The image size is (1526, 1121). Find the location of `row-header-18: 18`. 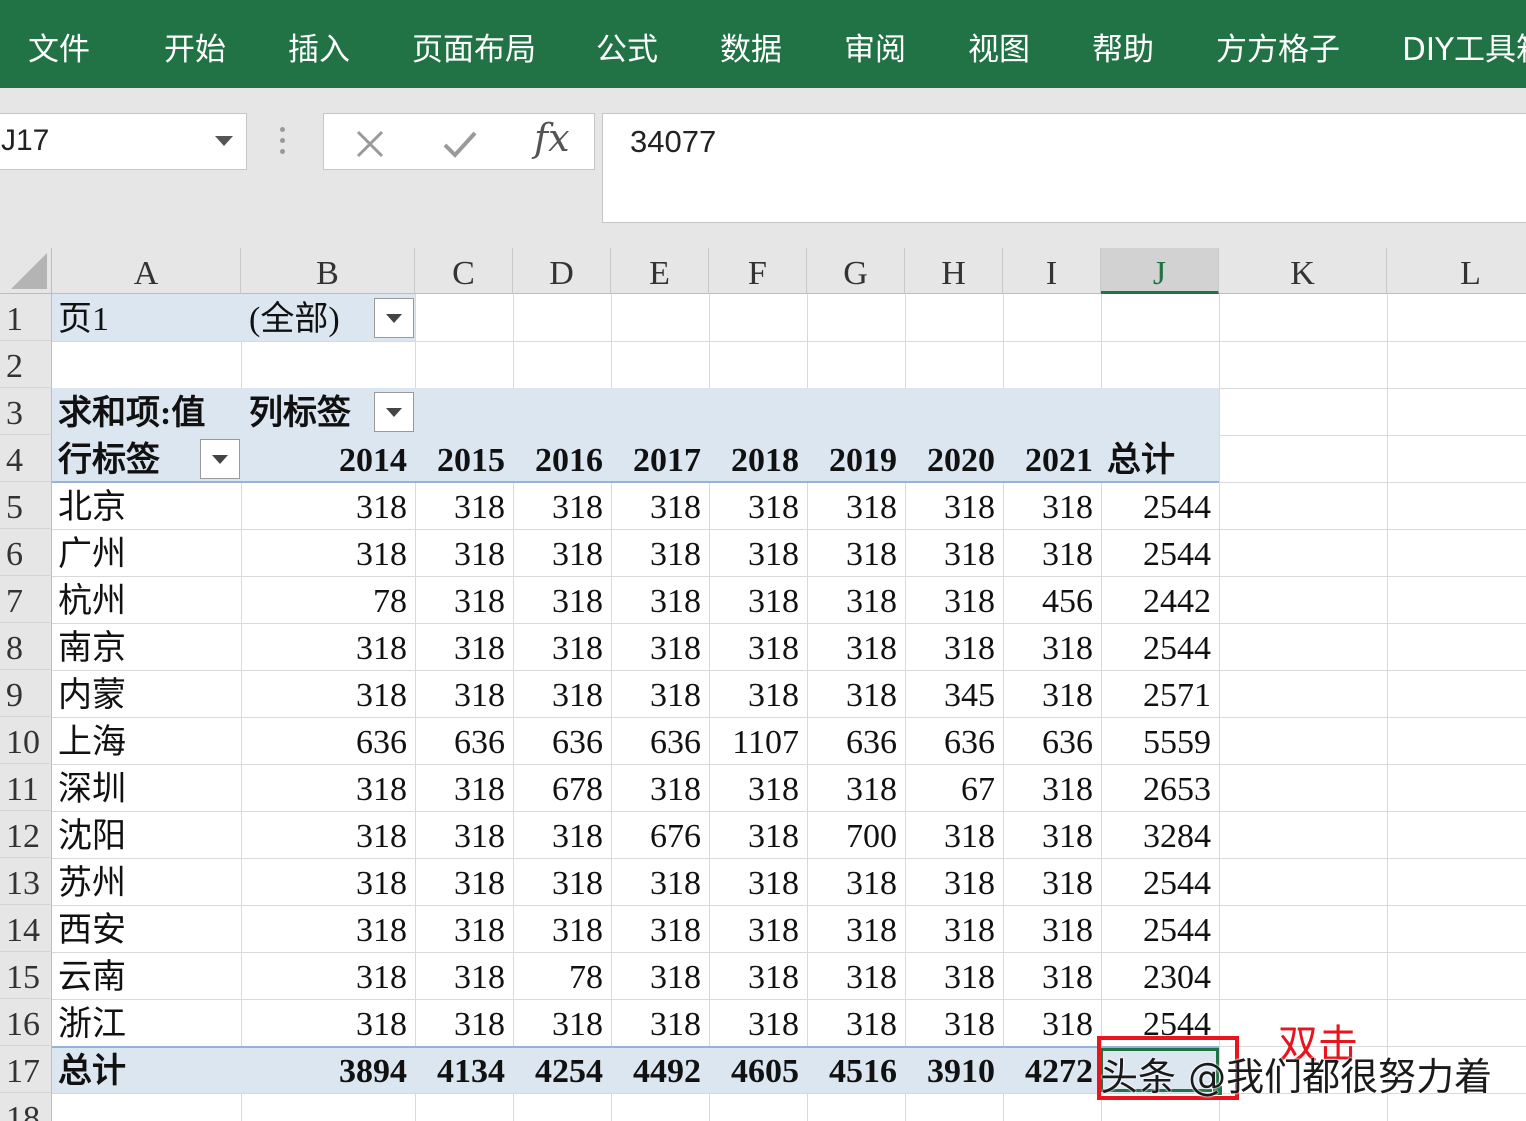

row-header-18: 18 is located at coordinates (26, 1107).